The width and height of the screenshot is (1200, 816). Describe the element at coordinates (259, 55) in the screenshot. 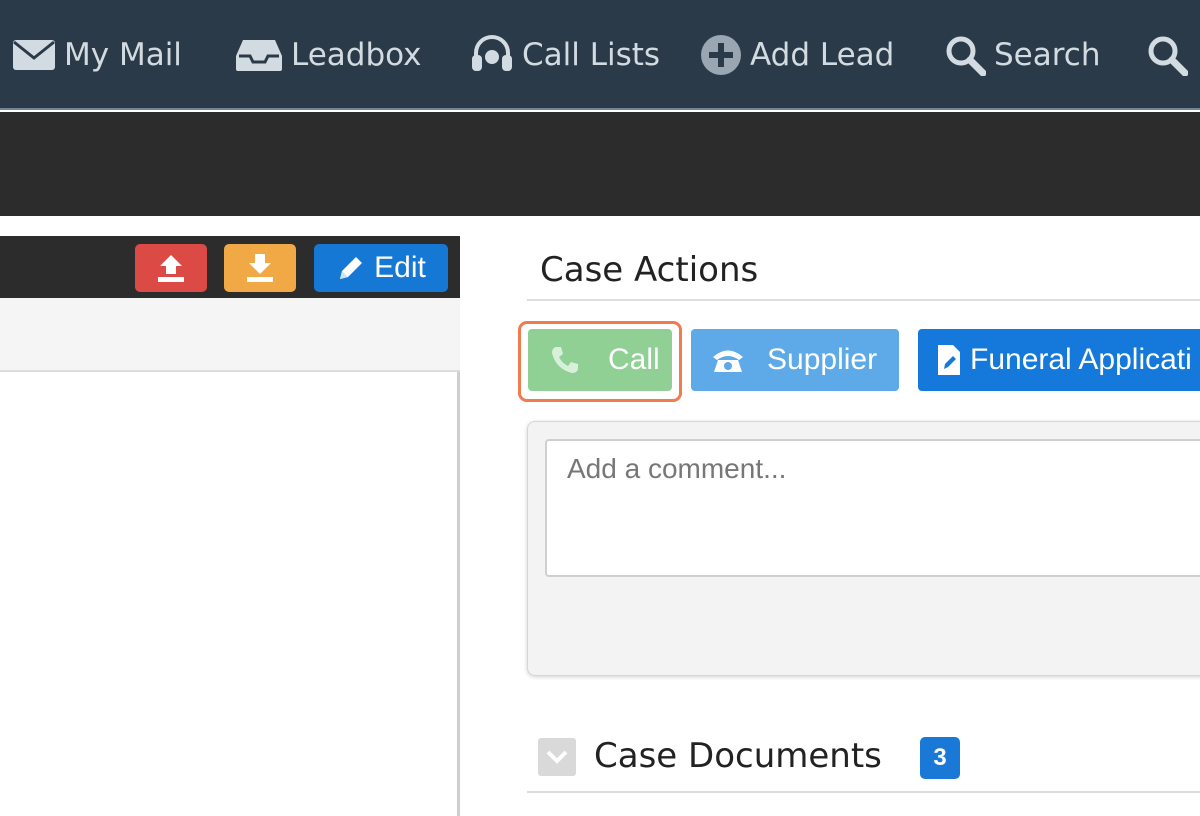

I see `inbox-tray-icon` at that location.